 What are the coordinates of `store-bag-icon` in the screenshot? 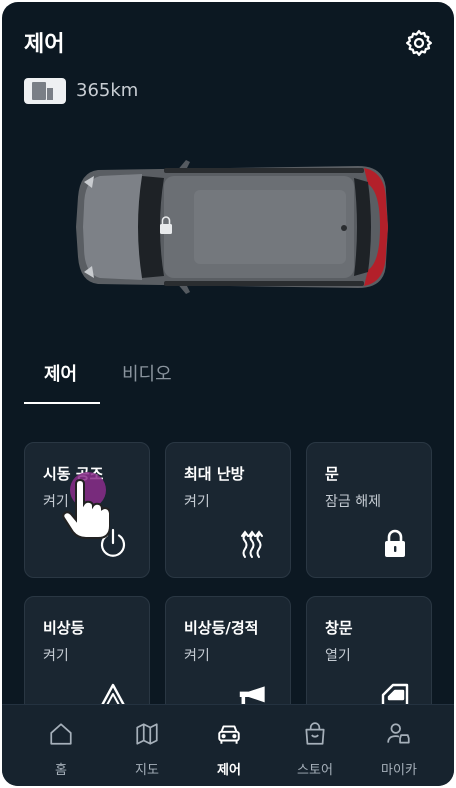 It's located at (315, 733).